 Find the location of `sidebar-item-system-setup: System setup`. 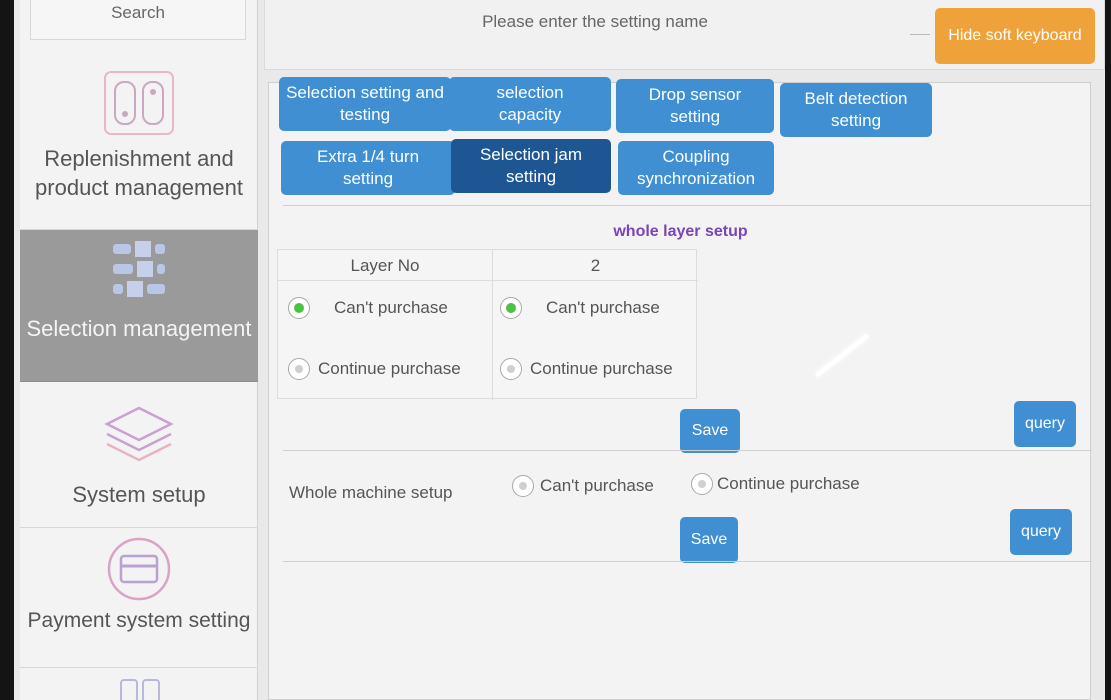

sidebar-item-system-setup: System setup is located at coordinates (139, 455).